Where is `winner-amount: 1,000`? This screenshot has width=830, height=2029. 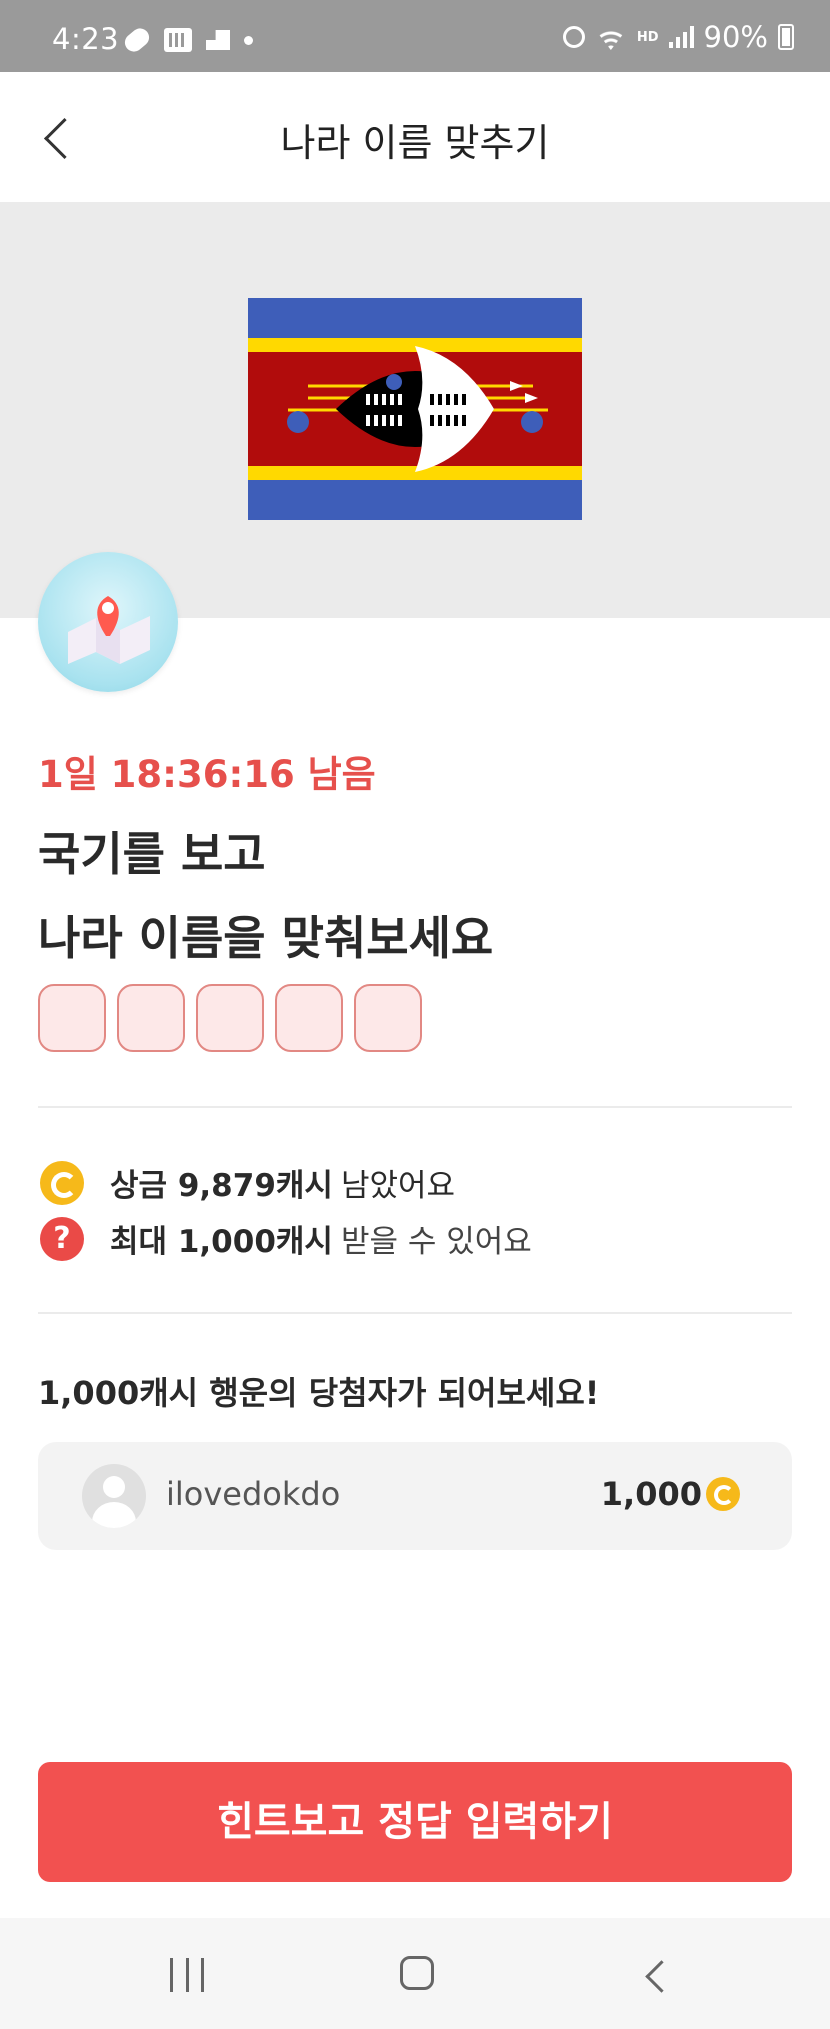
winner-amount: 1,000 is located at coordinates (670, 1494).